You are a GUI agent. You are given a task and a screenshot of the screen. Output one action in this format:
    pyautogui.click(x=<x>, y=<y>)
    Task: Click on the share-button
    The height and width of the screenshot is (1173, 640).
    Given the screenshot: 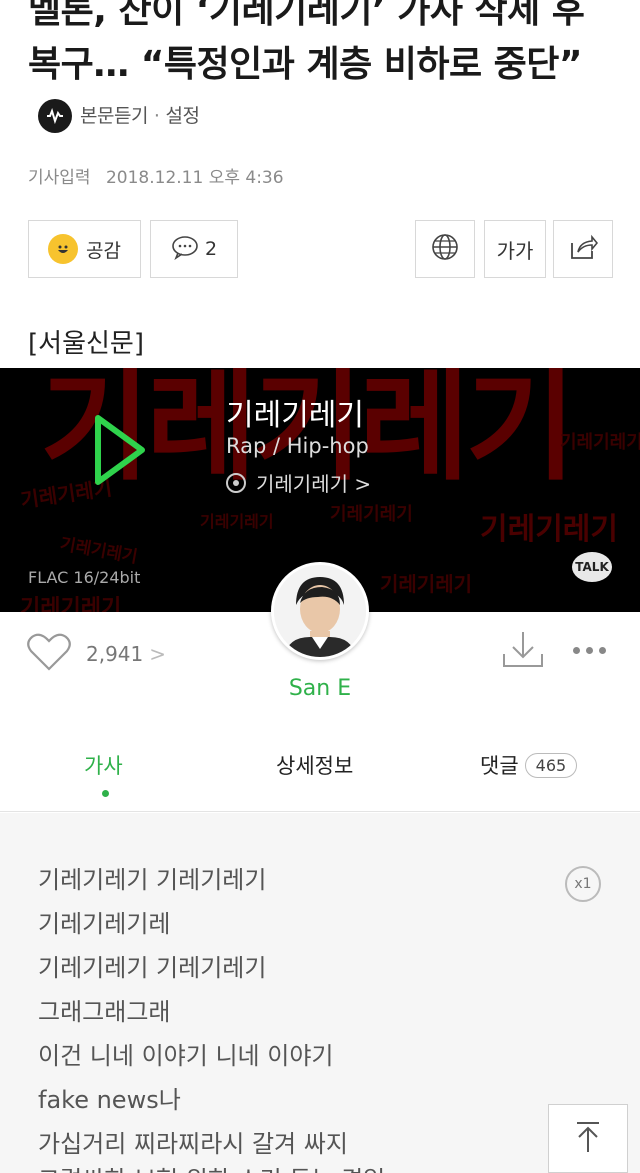 What is the action you would take?
    pyautogui.click(x=583, y=249)
    